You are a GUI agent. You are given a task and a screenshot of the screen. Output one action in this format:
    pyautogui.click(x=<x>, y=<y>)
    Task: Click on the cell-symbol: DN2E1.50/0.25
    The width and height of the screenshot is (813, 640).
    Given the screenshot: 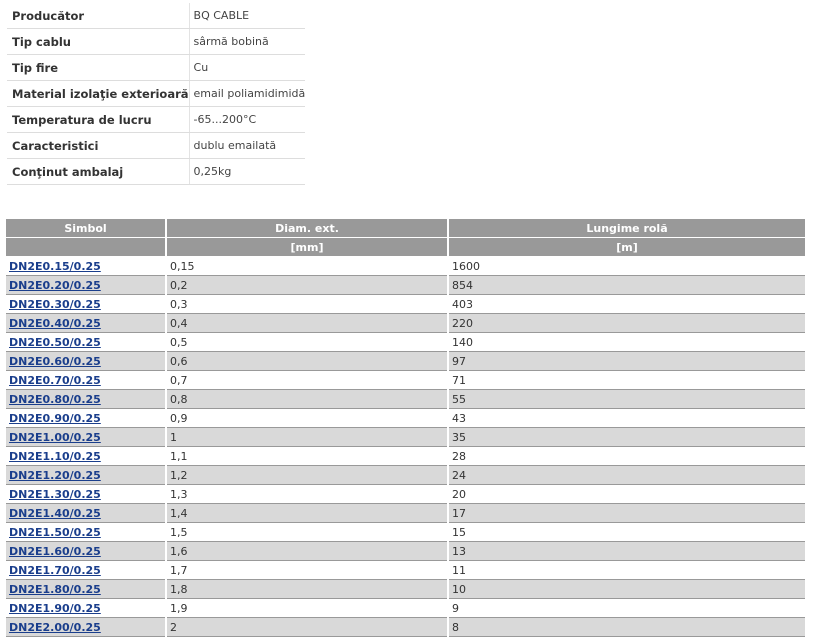 What is the action you would take?
    pyautogui.click(x=86, y=532)
    